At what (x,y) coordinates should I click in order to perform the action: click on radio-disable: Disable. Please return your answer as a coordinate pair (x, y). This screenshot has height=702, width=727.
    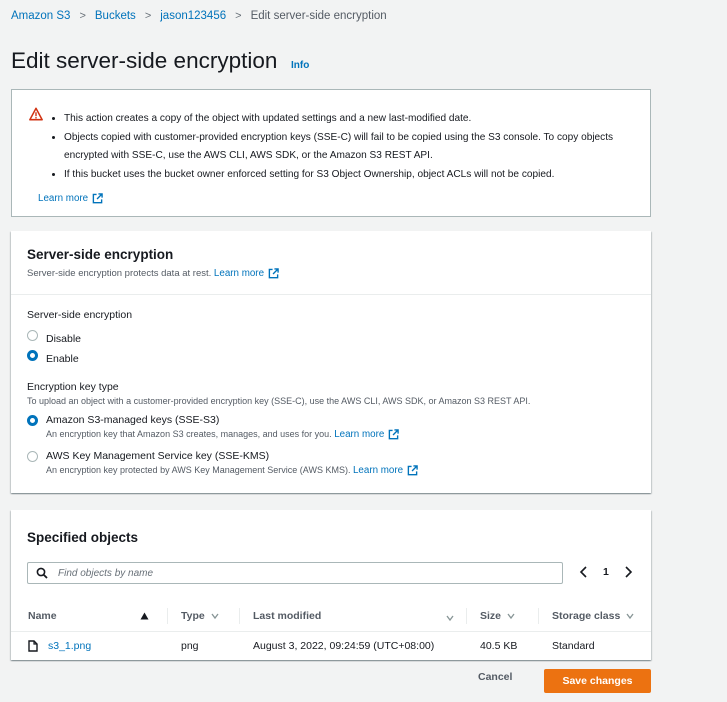
    Looking at the image, I should click on (54, 338).